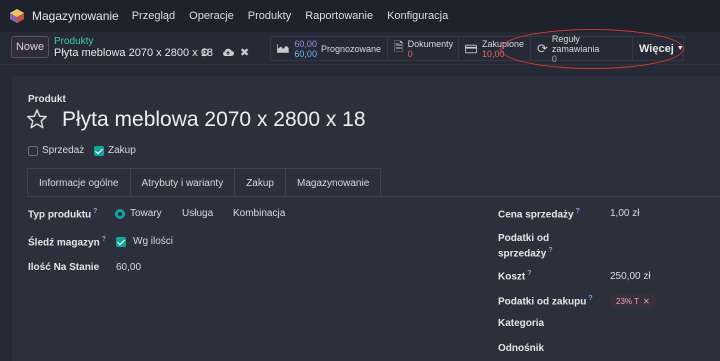 Image resolution: width=720 pixels, height=361 pixels. I want to click on area-chart-icon, so click(283, 48).